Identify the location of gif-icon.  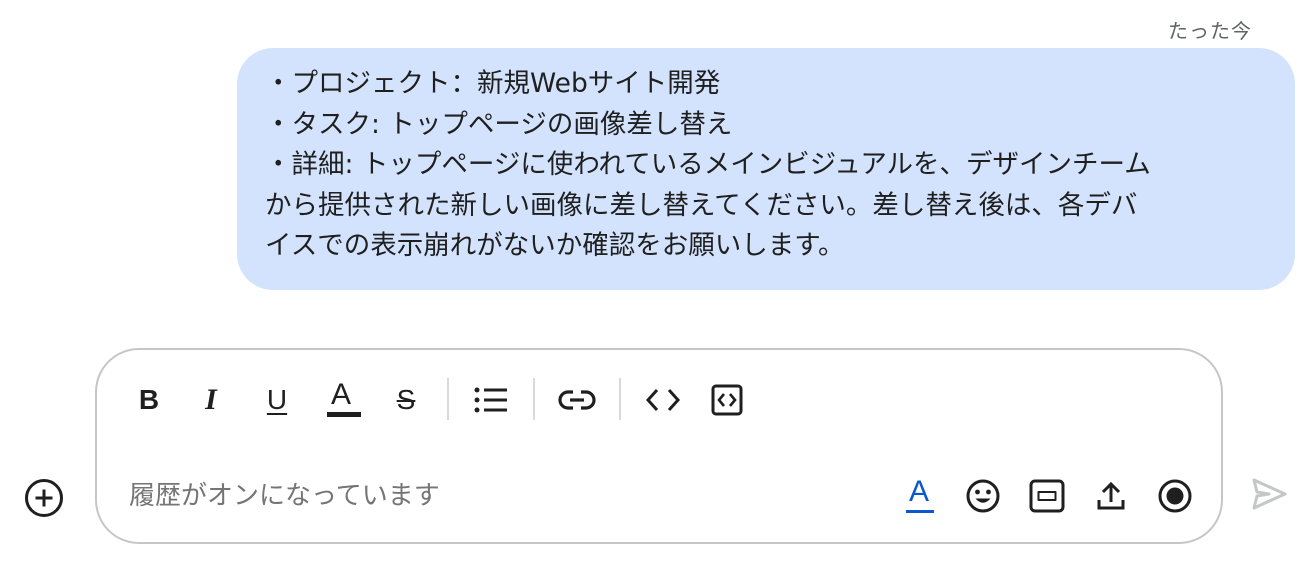
(1047, 496).